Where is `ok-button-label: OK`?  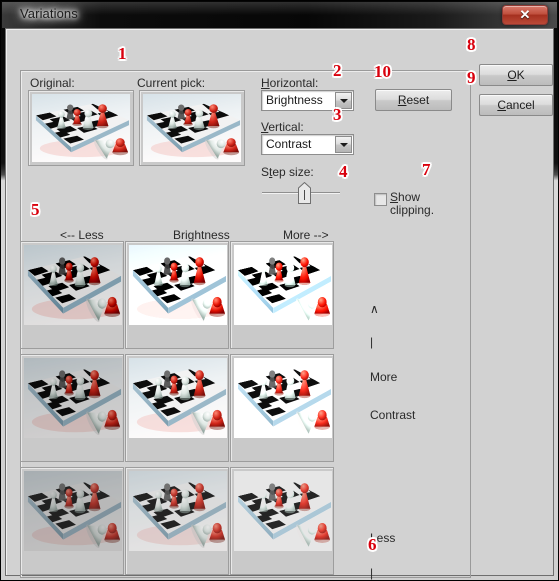 ok-button-label: OK is located at coordinates (515, 75).